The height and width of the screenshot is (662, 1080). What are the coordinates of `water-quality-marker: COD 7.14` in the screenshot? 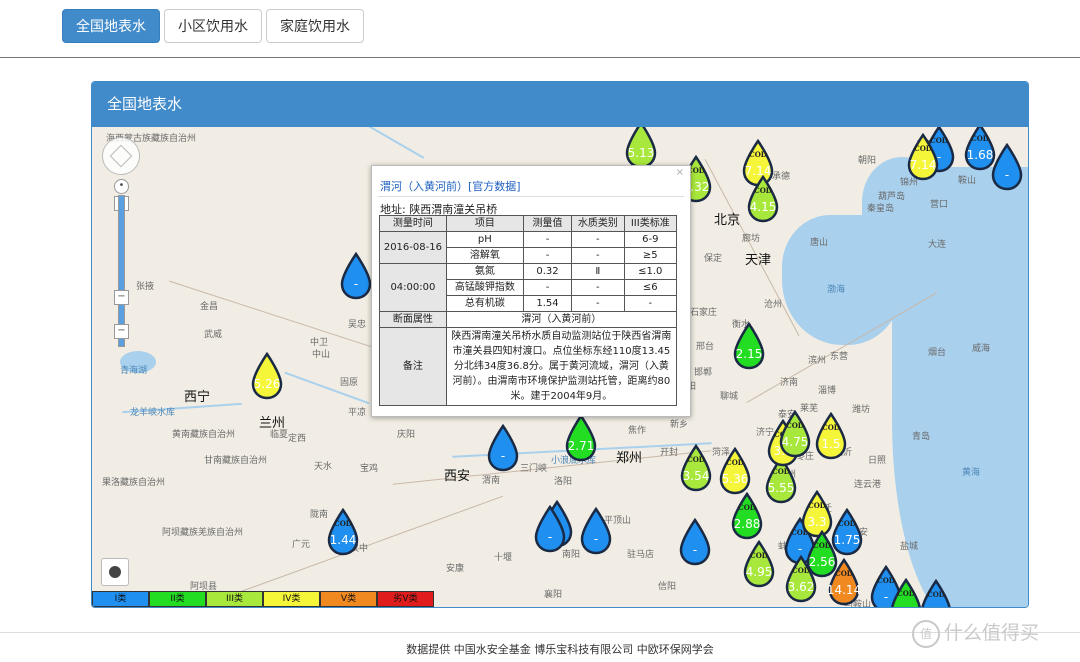 It's located at (923, 157).